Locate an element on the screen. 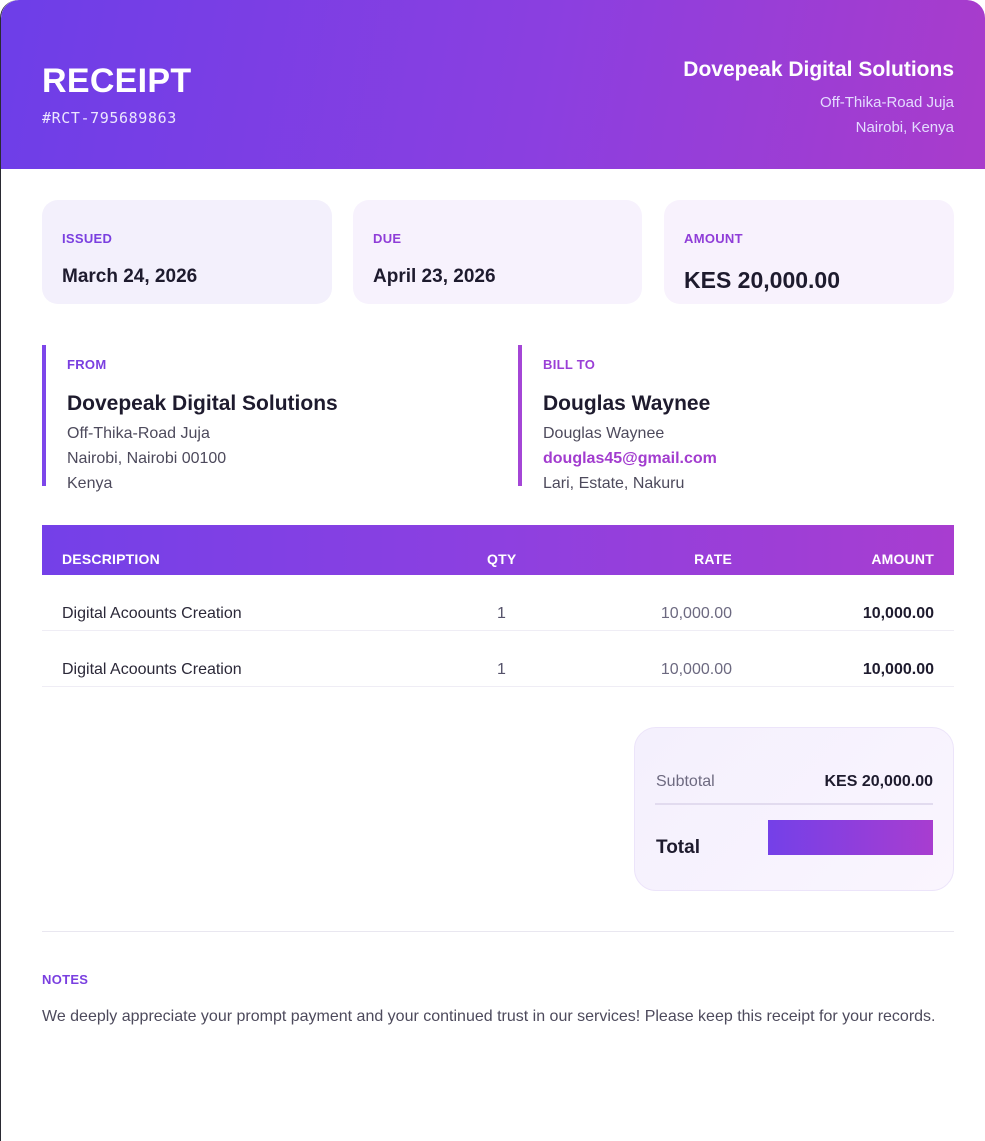  issued-date-card: ISSUED March 24, 2026 is located at coordinates (187, 252).